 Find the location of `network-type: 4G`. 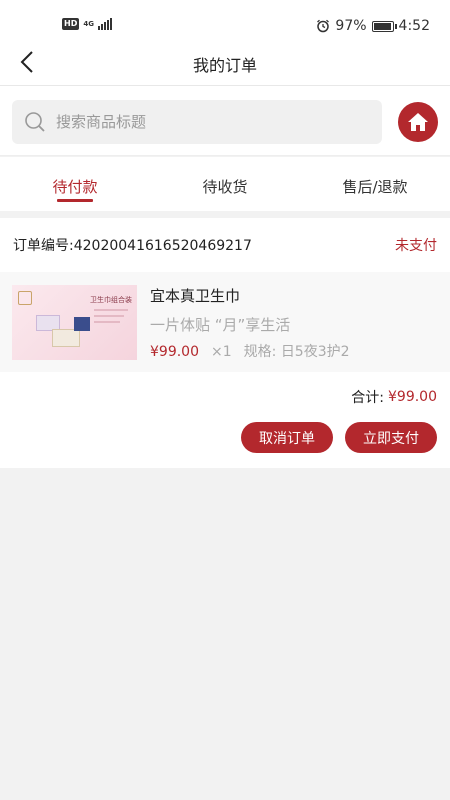

network-type: 4G is located at coordinates (88, 24).